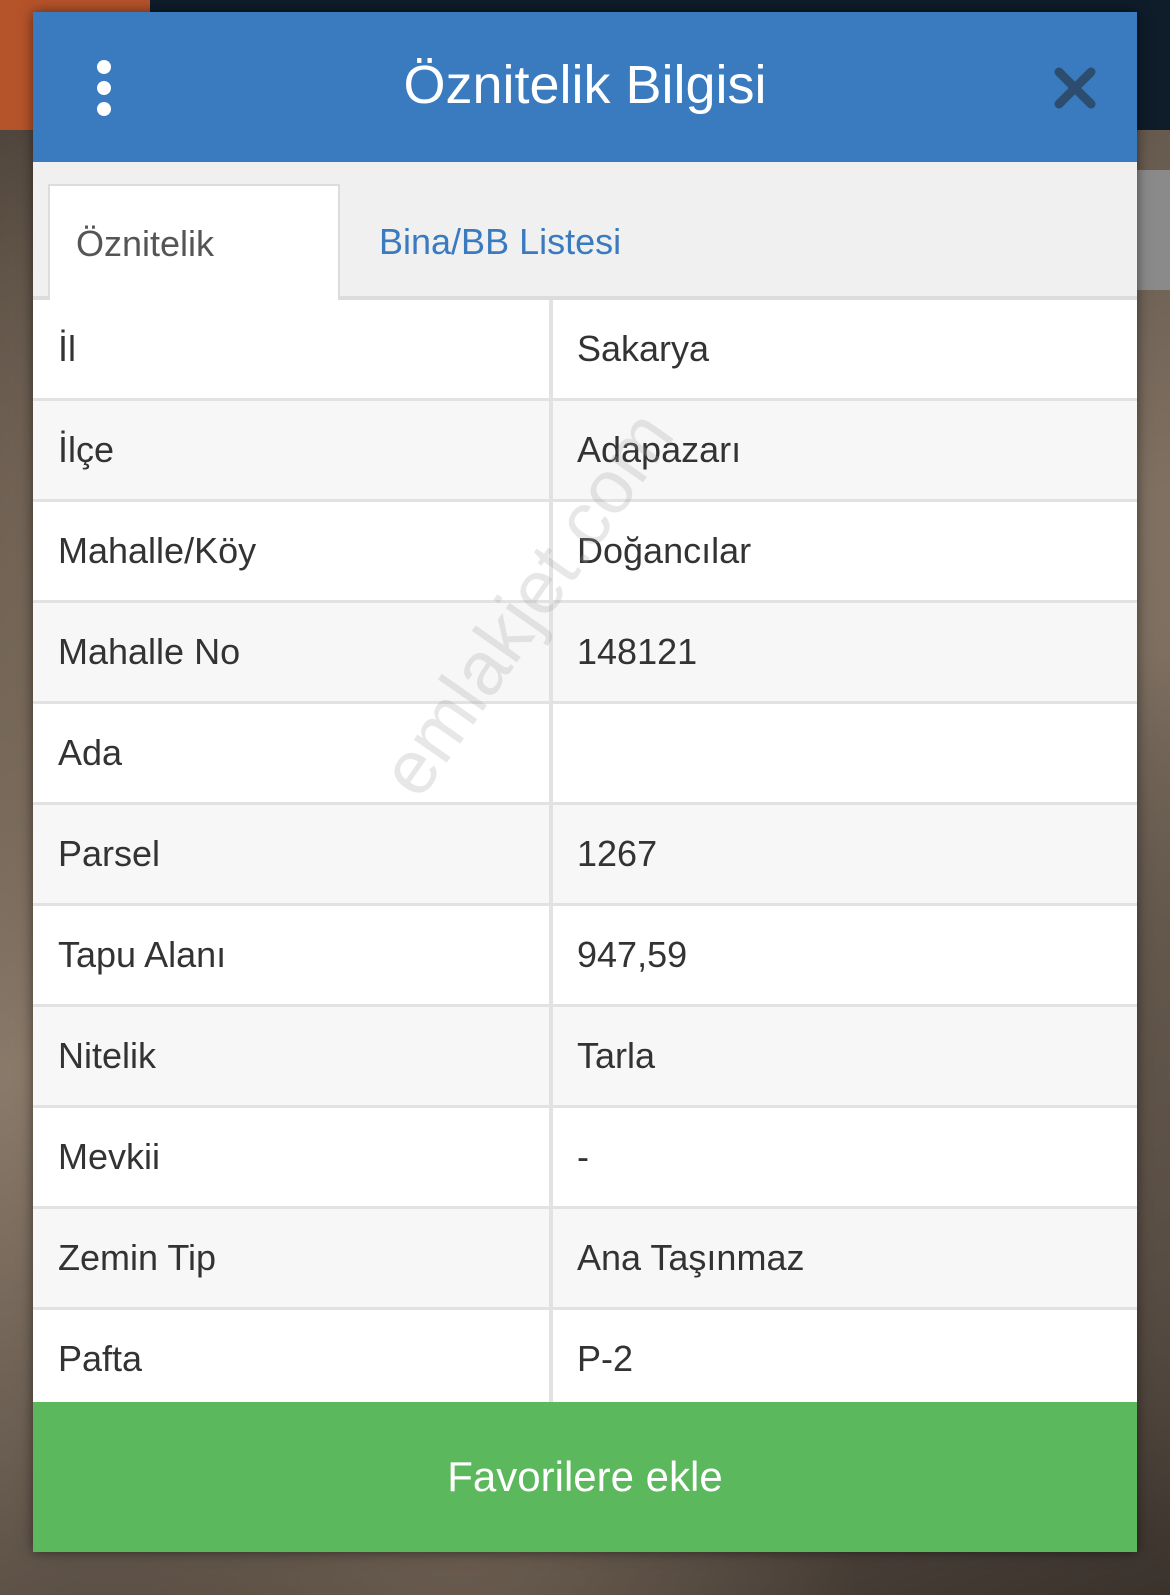 Image resolution: width=1170 pixels, height=1595 pixels. I want to click on modal-title: Öznitelik Bilgisi, so click(585, 85).